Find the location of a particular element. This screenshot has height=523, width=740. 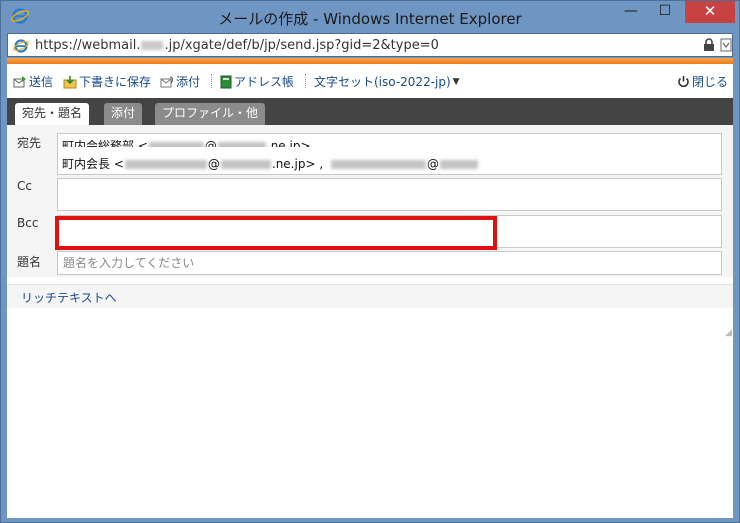

compatibility-view-icon is located at coordinates (726, 45).